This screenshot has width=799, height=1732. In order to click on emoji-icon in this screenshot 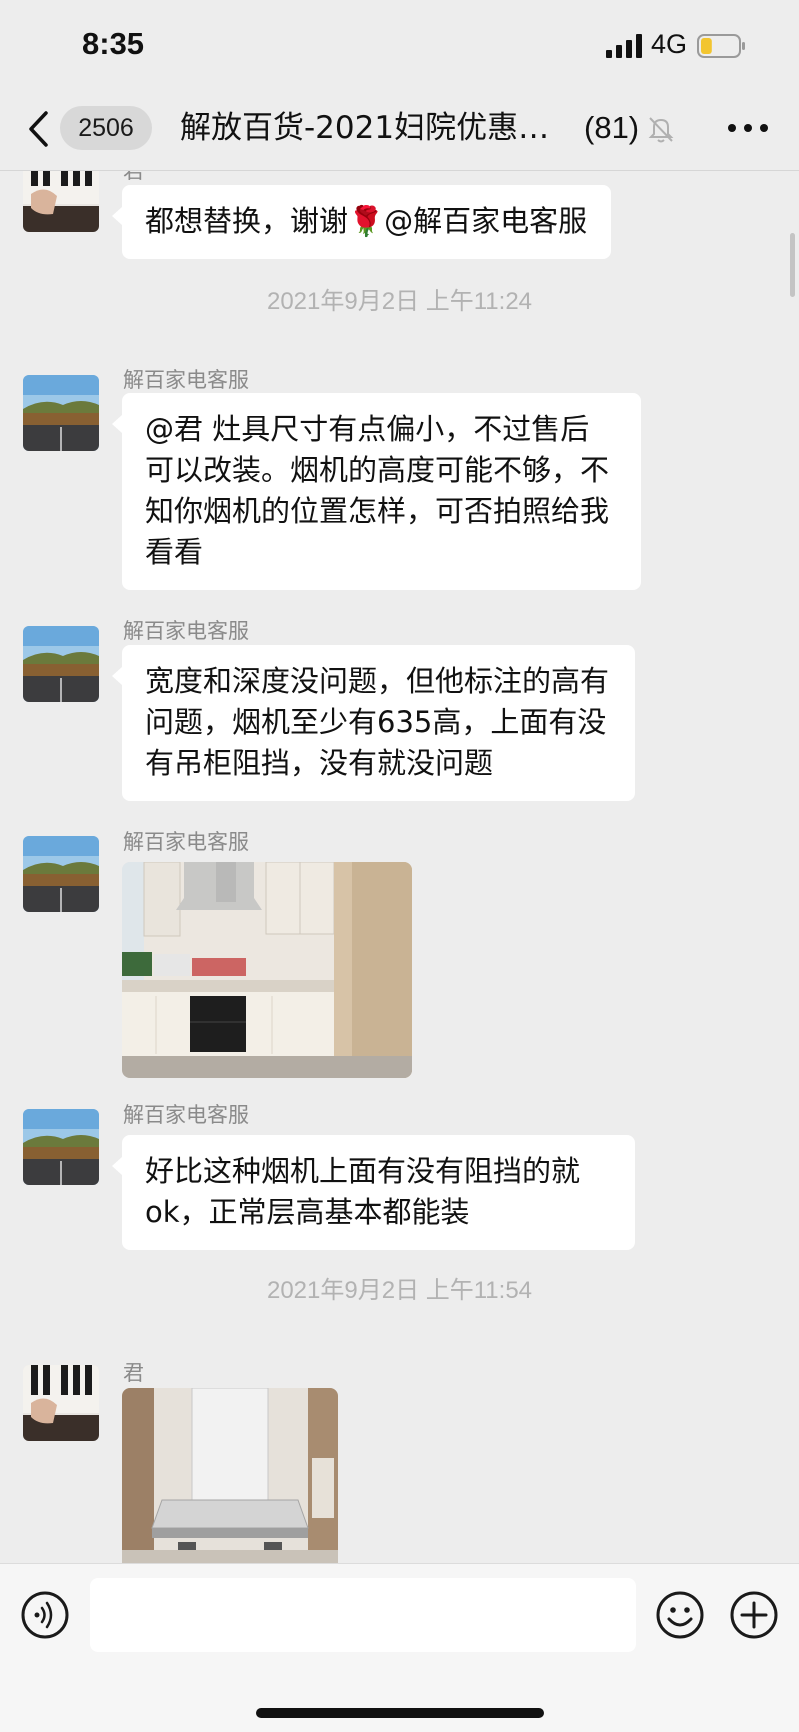, I will do `click(680, 1615)`.